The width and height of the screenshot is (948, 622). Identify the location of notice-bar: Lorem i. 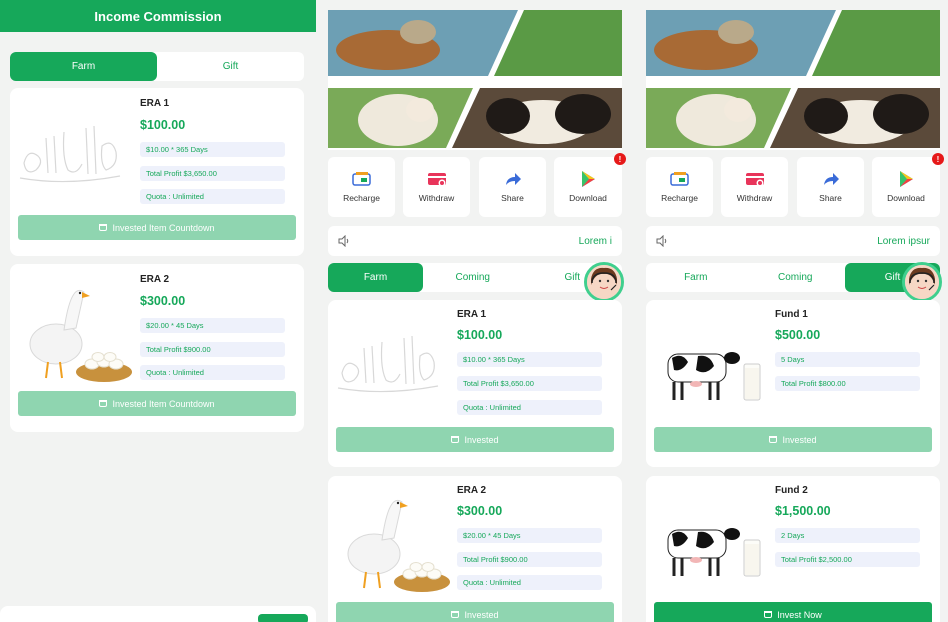
(475, 241).